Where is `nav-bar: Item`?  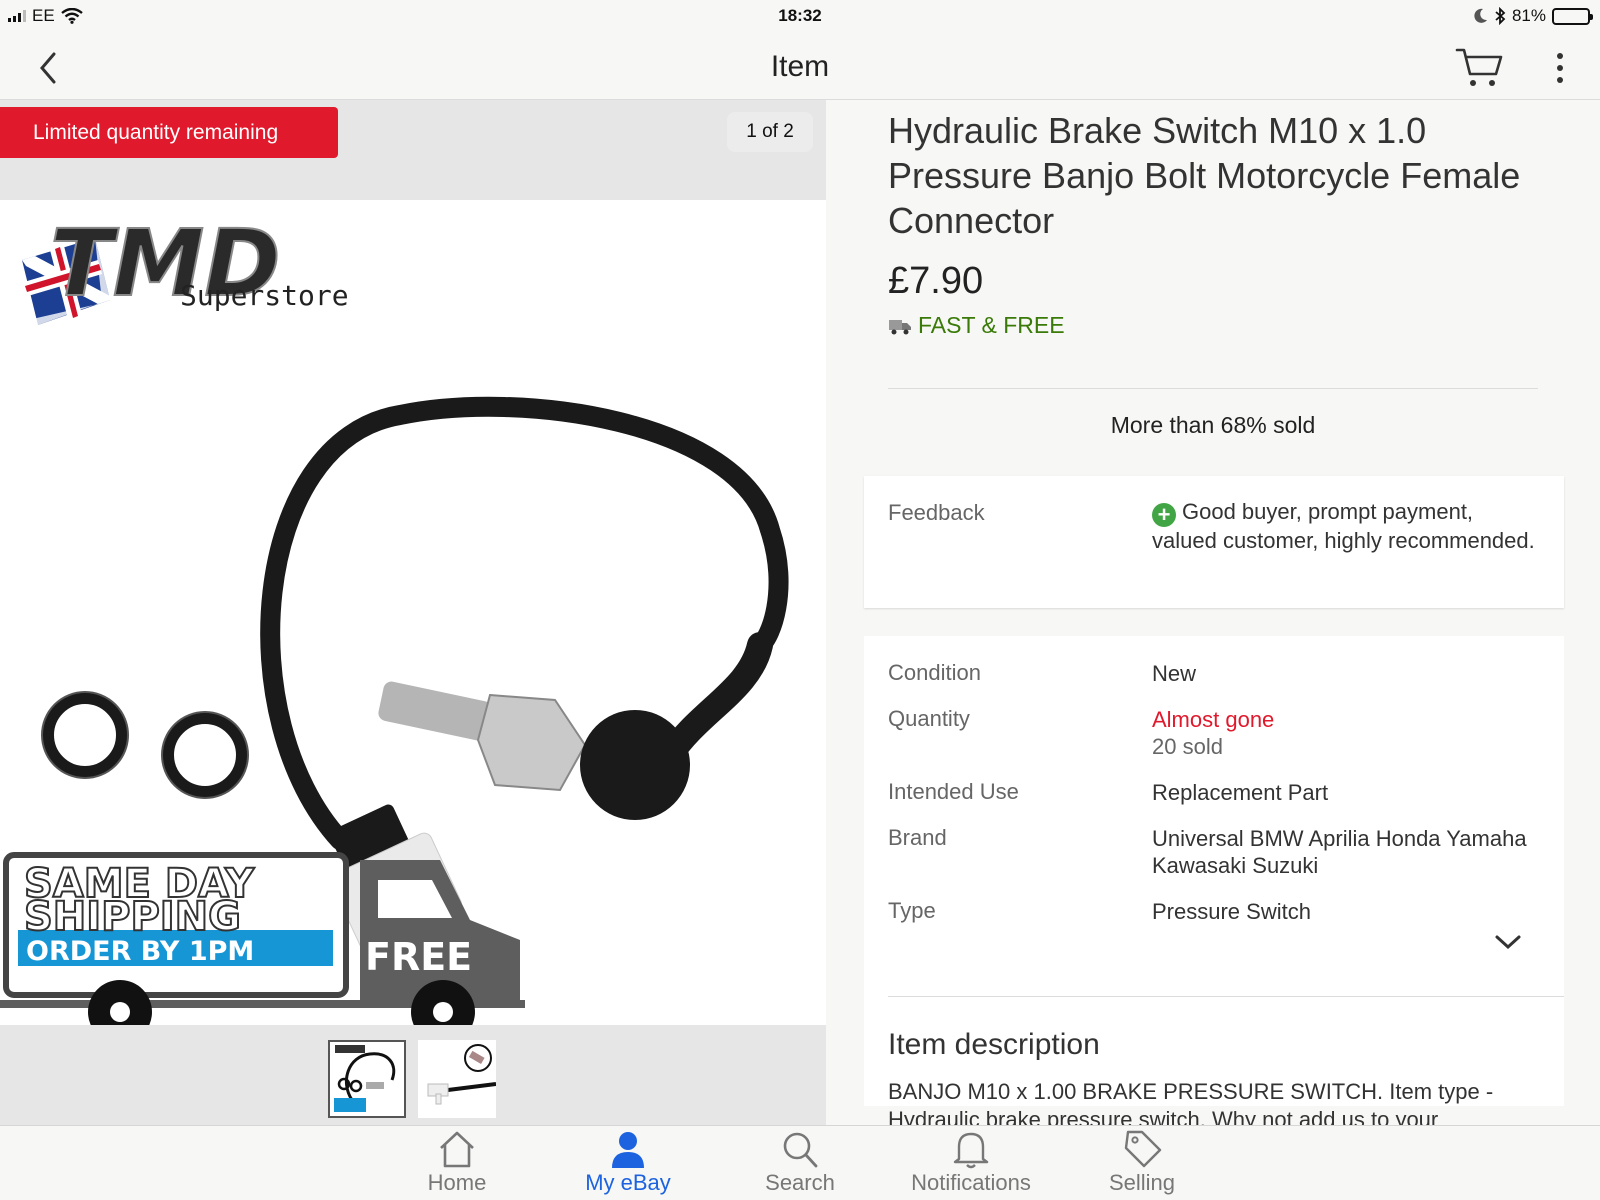
nav-bar: Item is located at coordinates (800, 67).